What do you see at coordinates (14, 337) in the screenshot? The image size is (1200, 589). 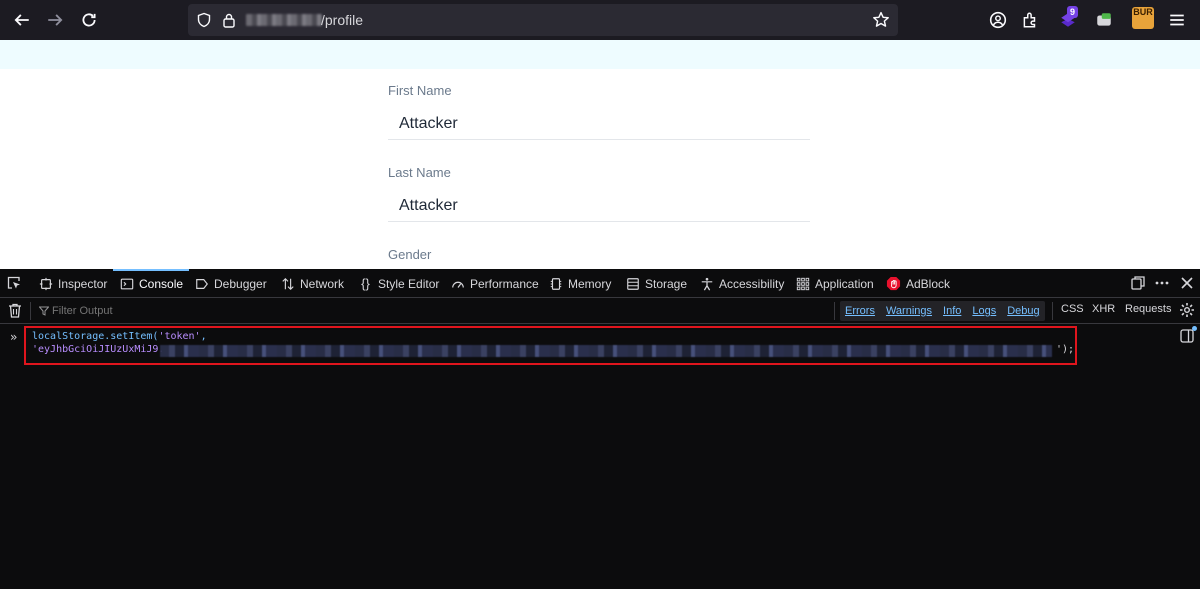 I see `console-prompt: »` at bounding box center [14, 337].